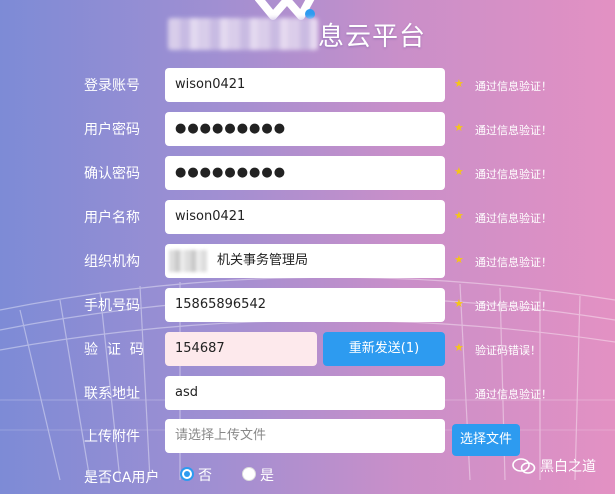  What do you see at coordinates (305, 129) in the screenshot?
I see `password-input: ●●●●●●●●●` at bounding box center [305, 129].